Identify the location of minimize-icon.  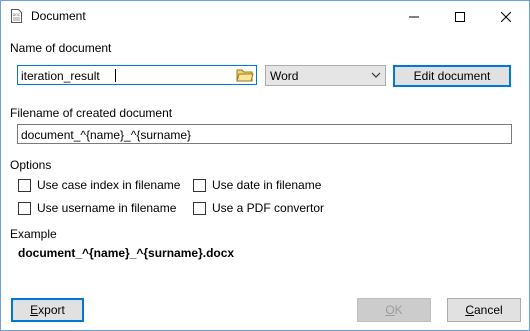
(414, 16).